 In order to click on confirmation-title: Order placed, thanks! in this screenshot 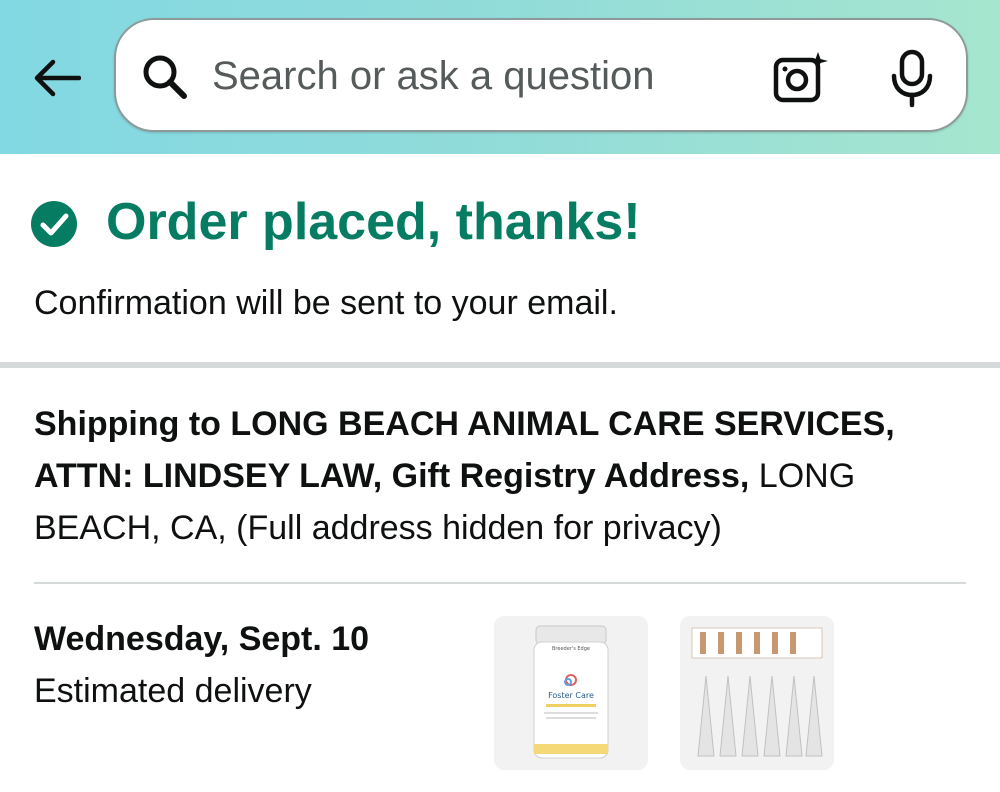, I will do `click(373, 222)`.